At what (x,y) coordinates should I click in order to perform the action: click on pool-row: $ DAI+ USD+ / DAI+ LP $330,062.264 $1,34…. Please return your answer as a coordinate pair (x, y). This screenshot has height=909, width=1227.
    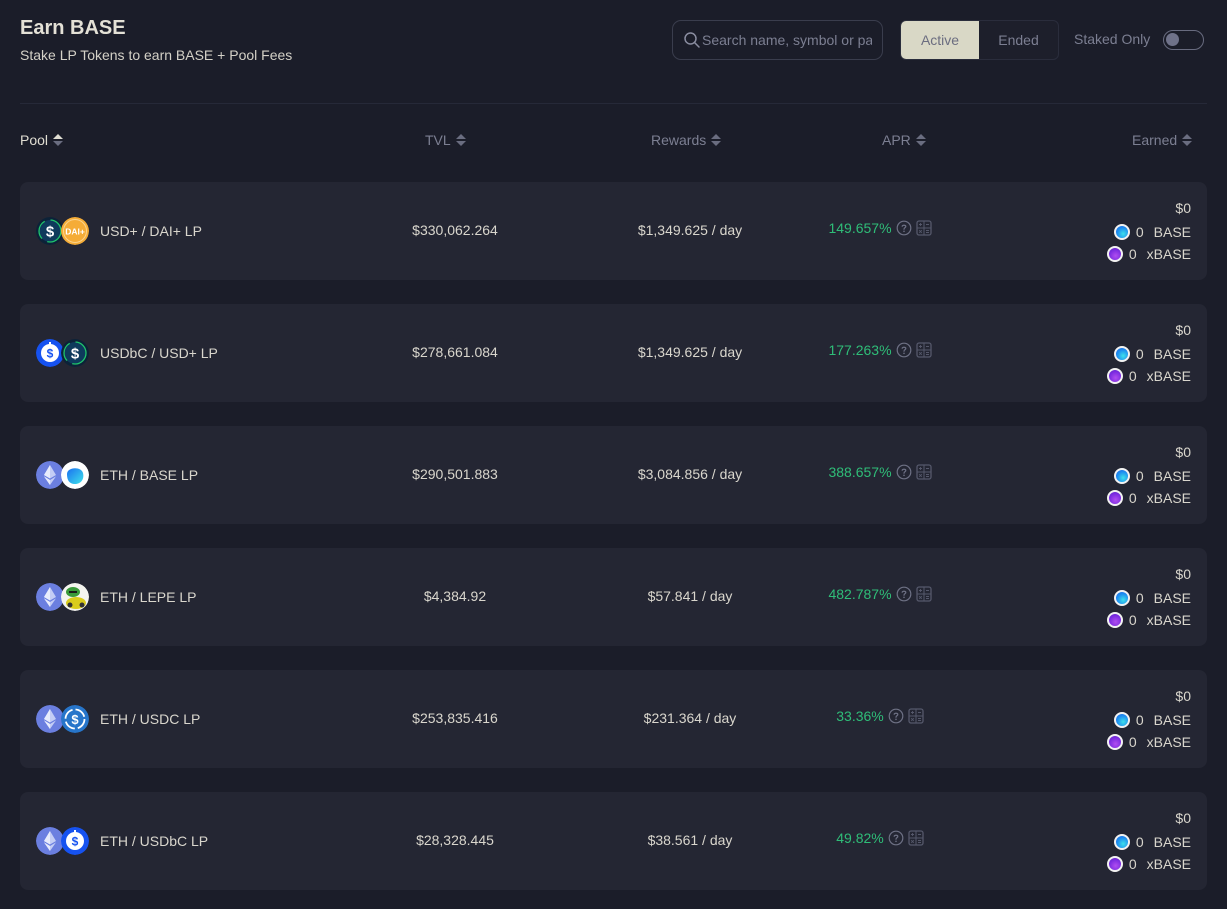
    Looking at the image, I should click on (613, 231).